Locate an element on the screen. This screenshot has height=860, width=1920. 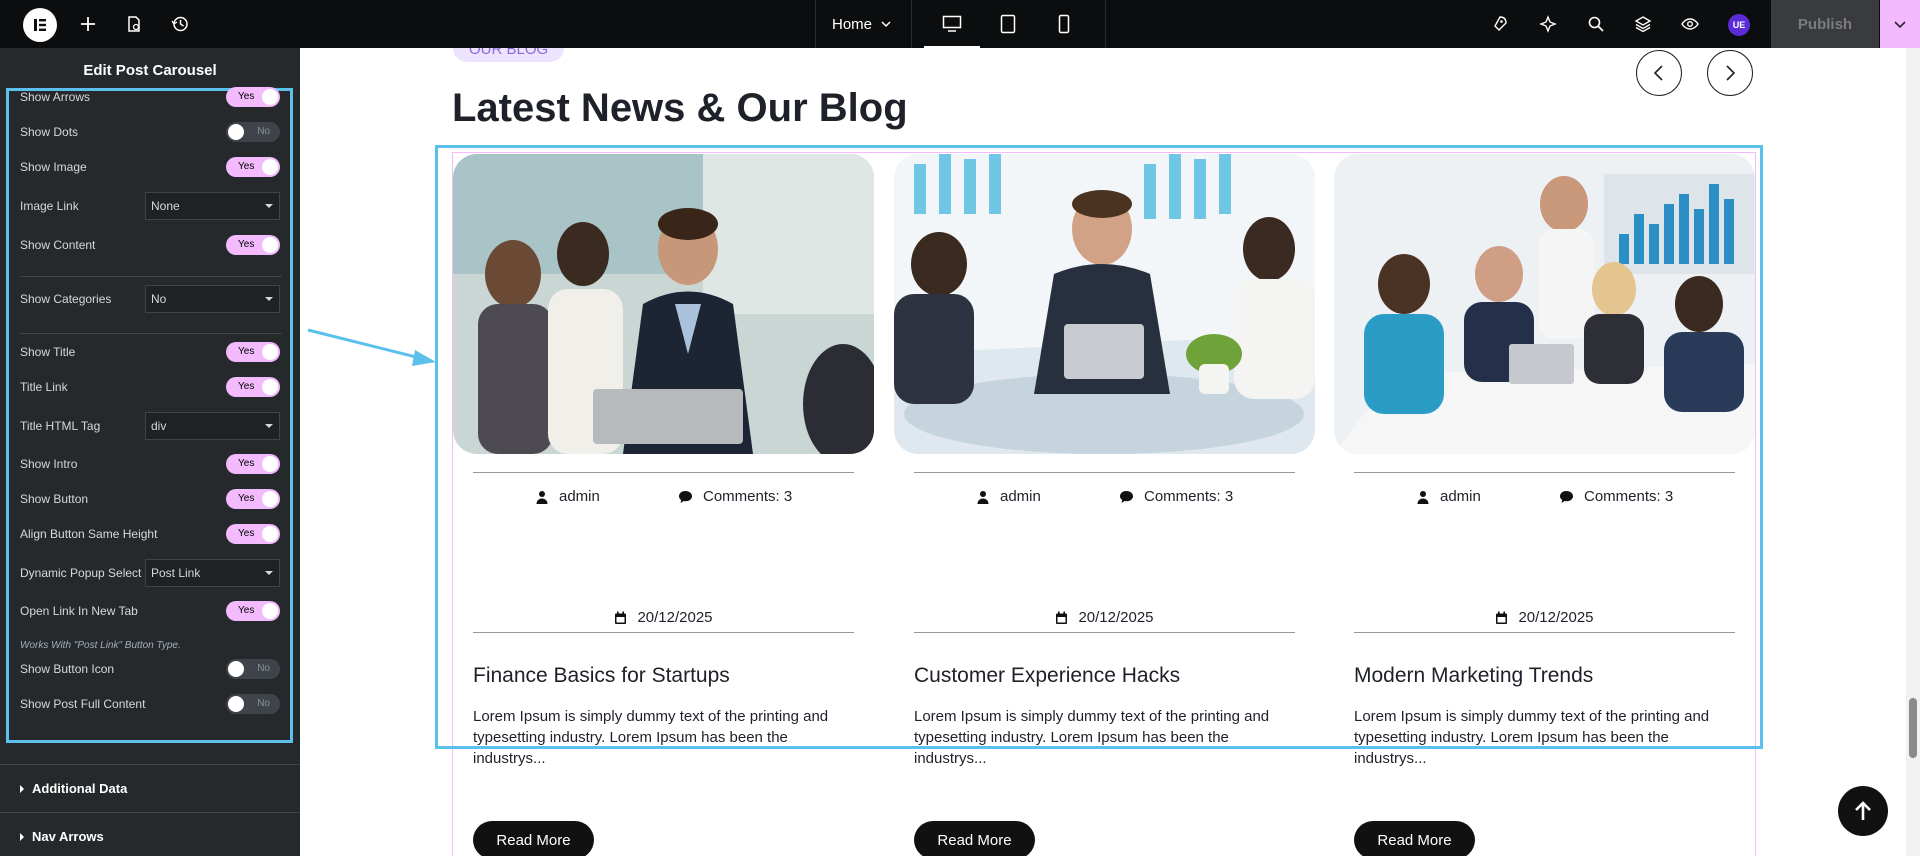
select-control: None is located at coordinates (212, 206).